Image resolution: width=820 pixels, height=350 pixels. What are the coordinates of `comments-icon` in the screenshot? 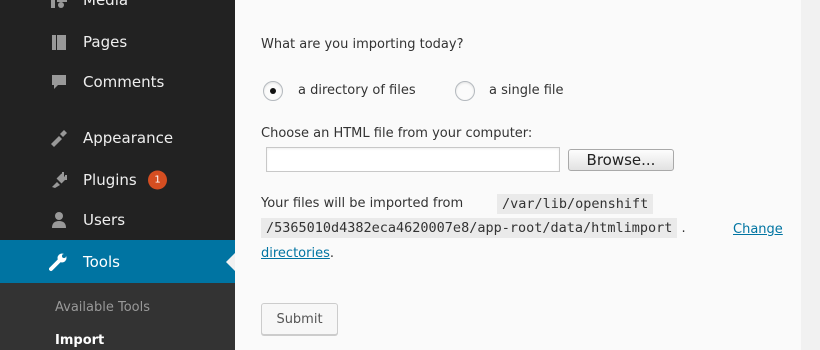 It's located at (59, 82).